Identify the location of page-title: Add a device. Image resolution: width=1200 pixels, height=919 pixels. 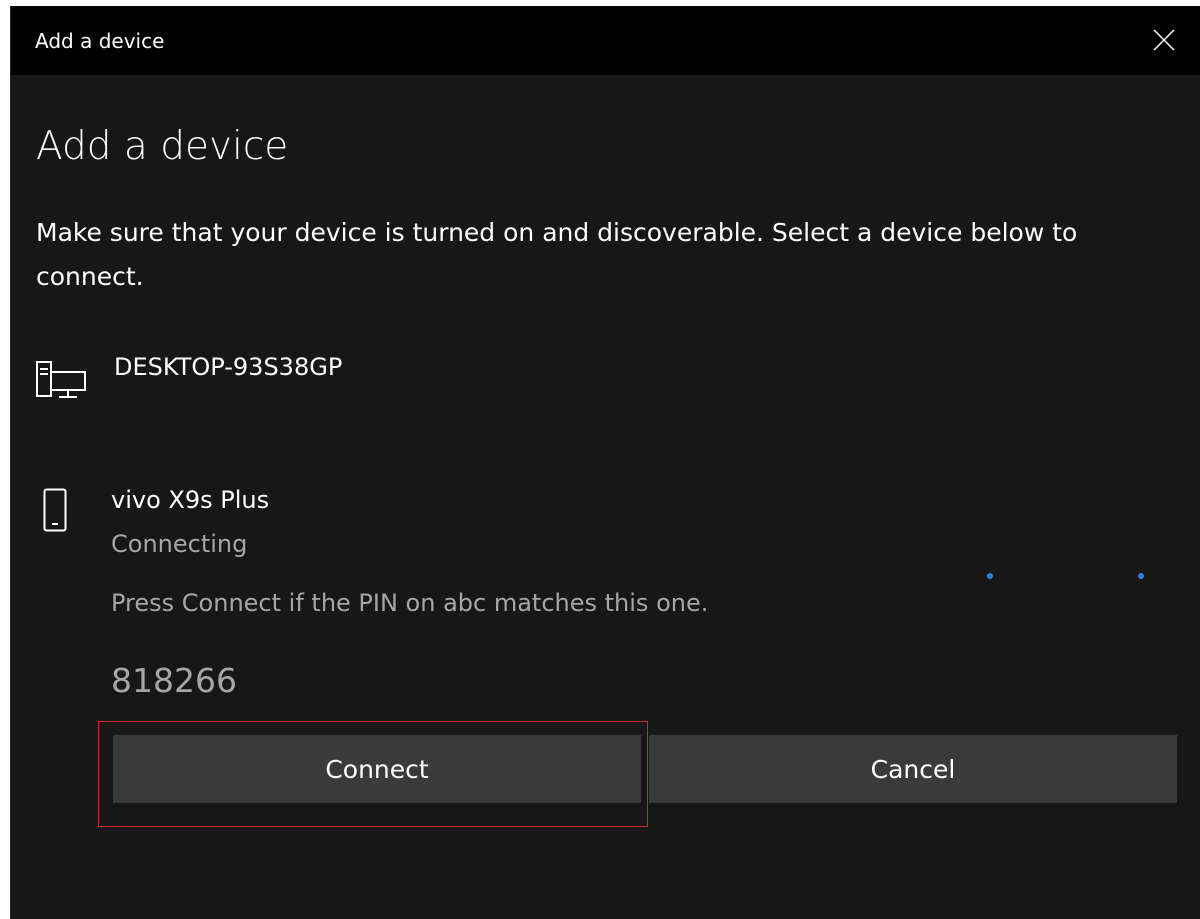
(162, 146).